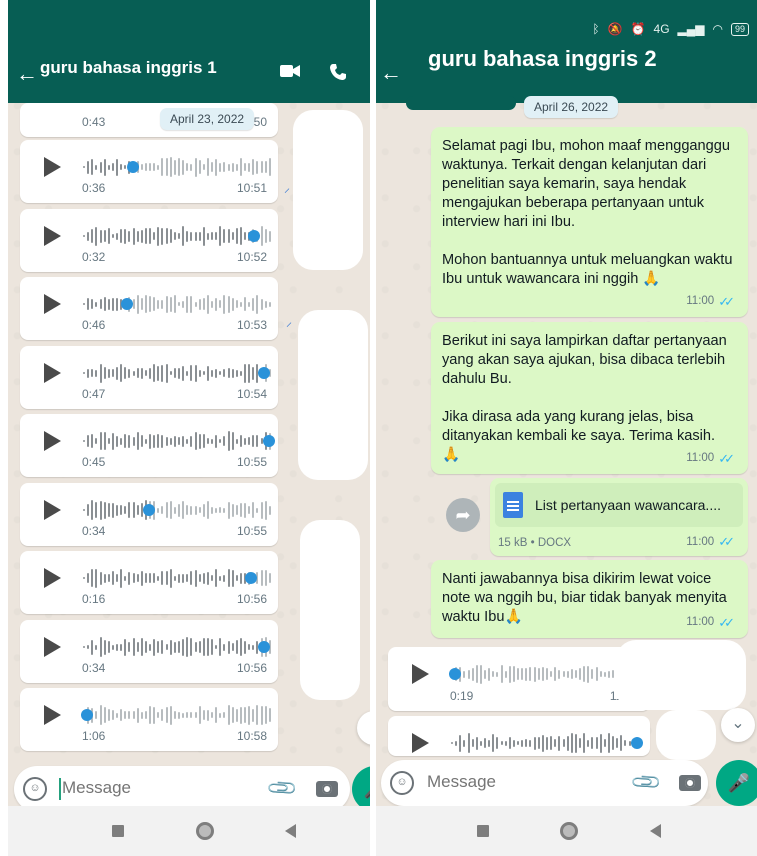  What do you see at coordinates (638, 29) in the screenshot?
I see `alarm-icon: ⏰` at bounding box center [638, 29].